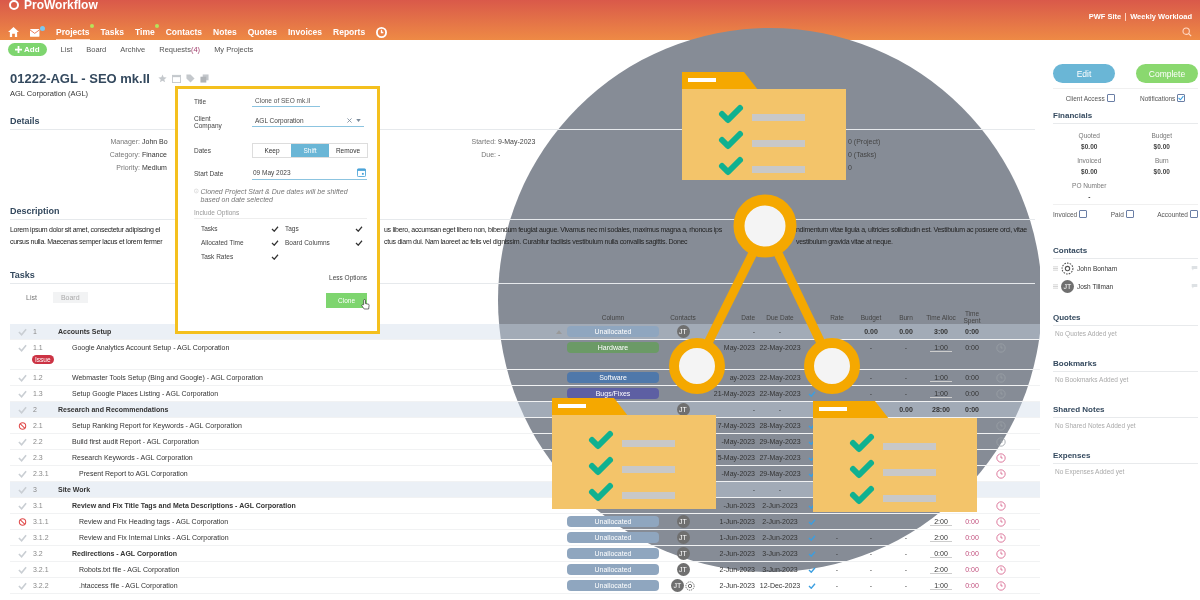  What do you see at coordinates (37, 32) in the screenshot?
I see `mail-icon` at bounding box center [37, 32].